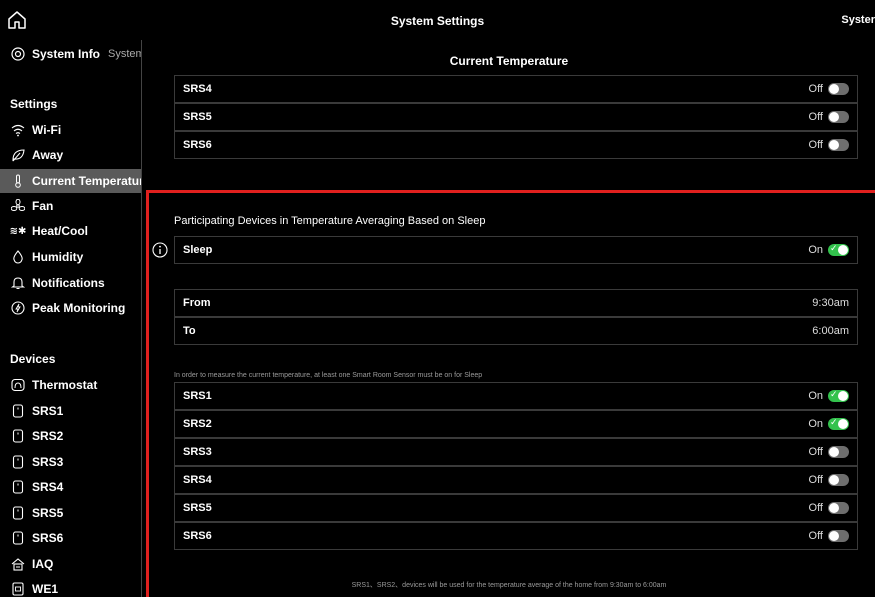 The image size is (875, 597). I want to click on sidebar-item-label: SRS5, so click(48, 513).